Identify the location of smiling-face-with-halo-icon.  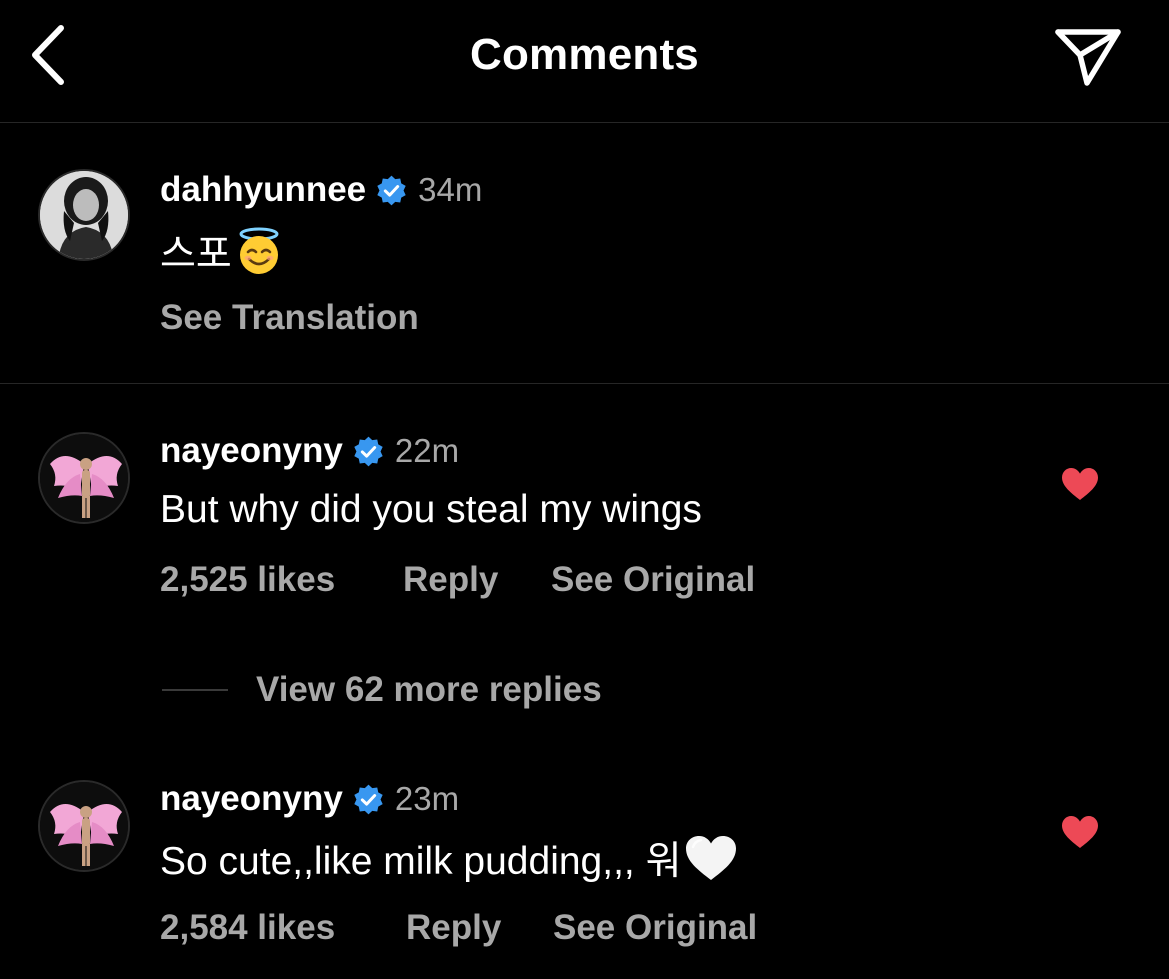
(259, 250).